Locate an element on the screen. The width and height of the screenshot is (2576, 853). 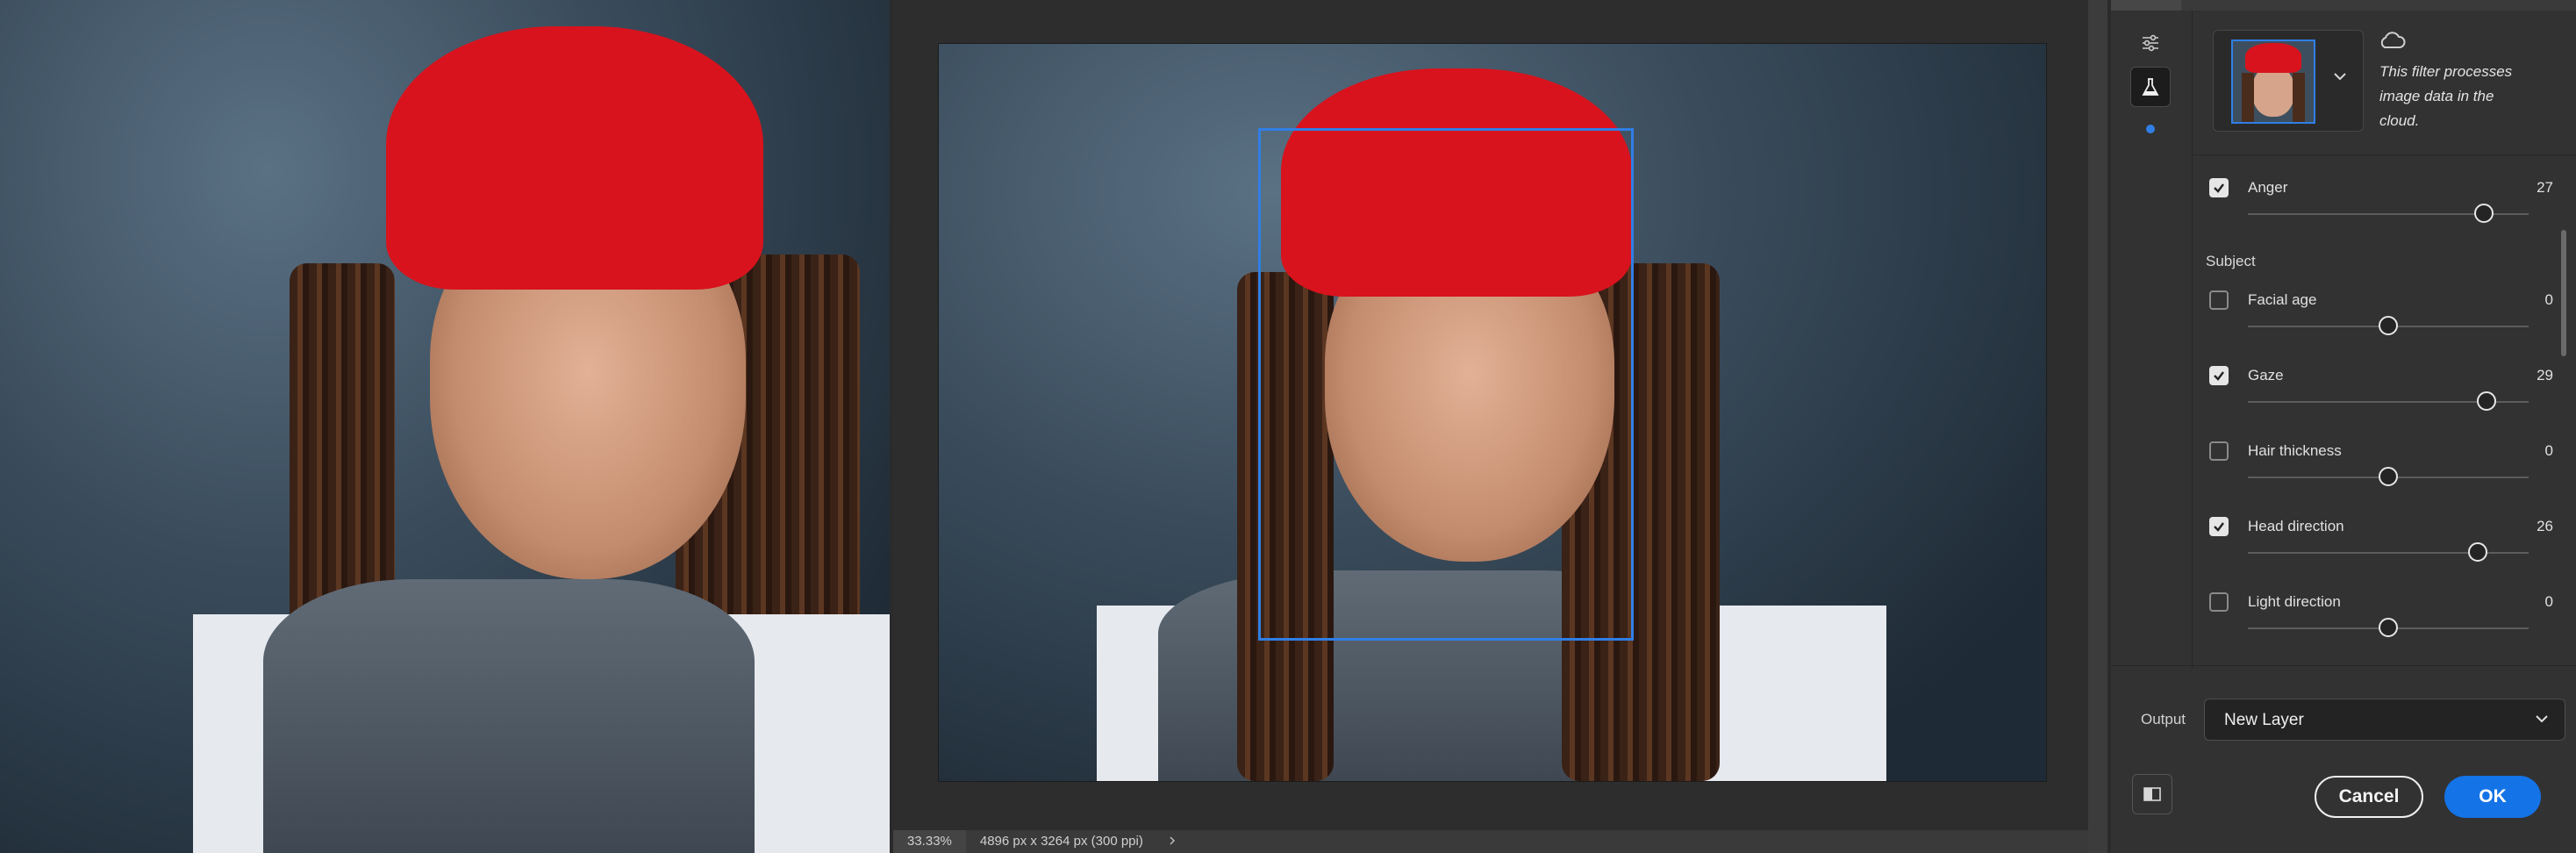
output-label: Output is located at coordinates (2163, 719).